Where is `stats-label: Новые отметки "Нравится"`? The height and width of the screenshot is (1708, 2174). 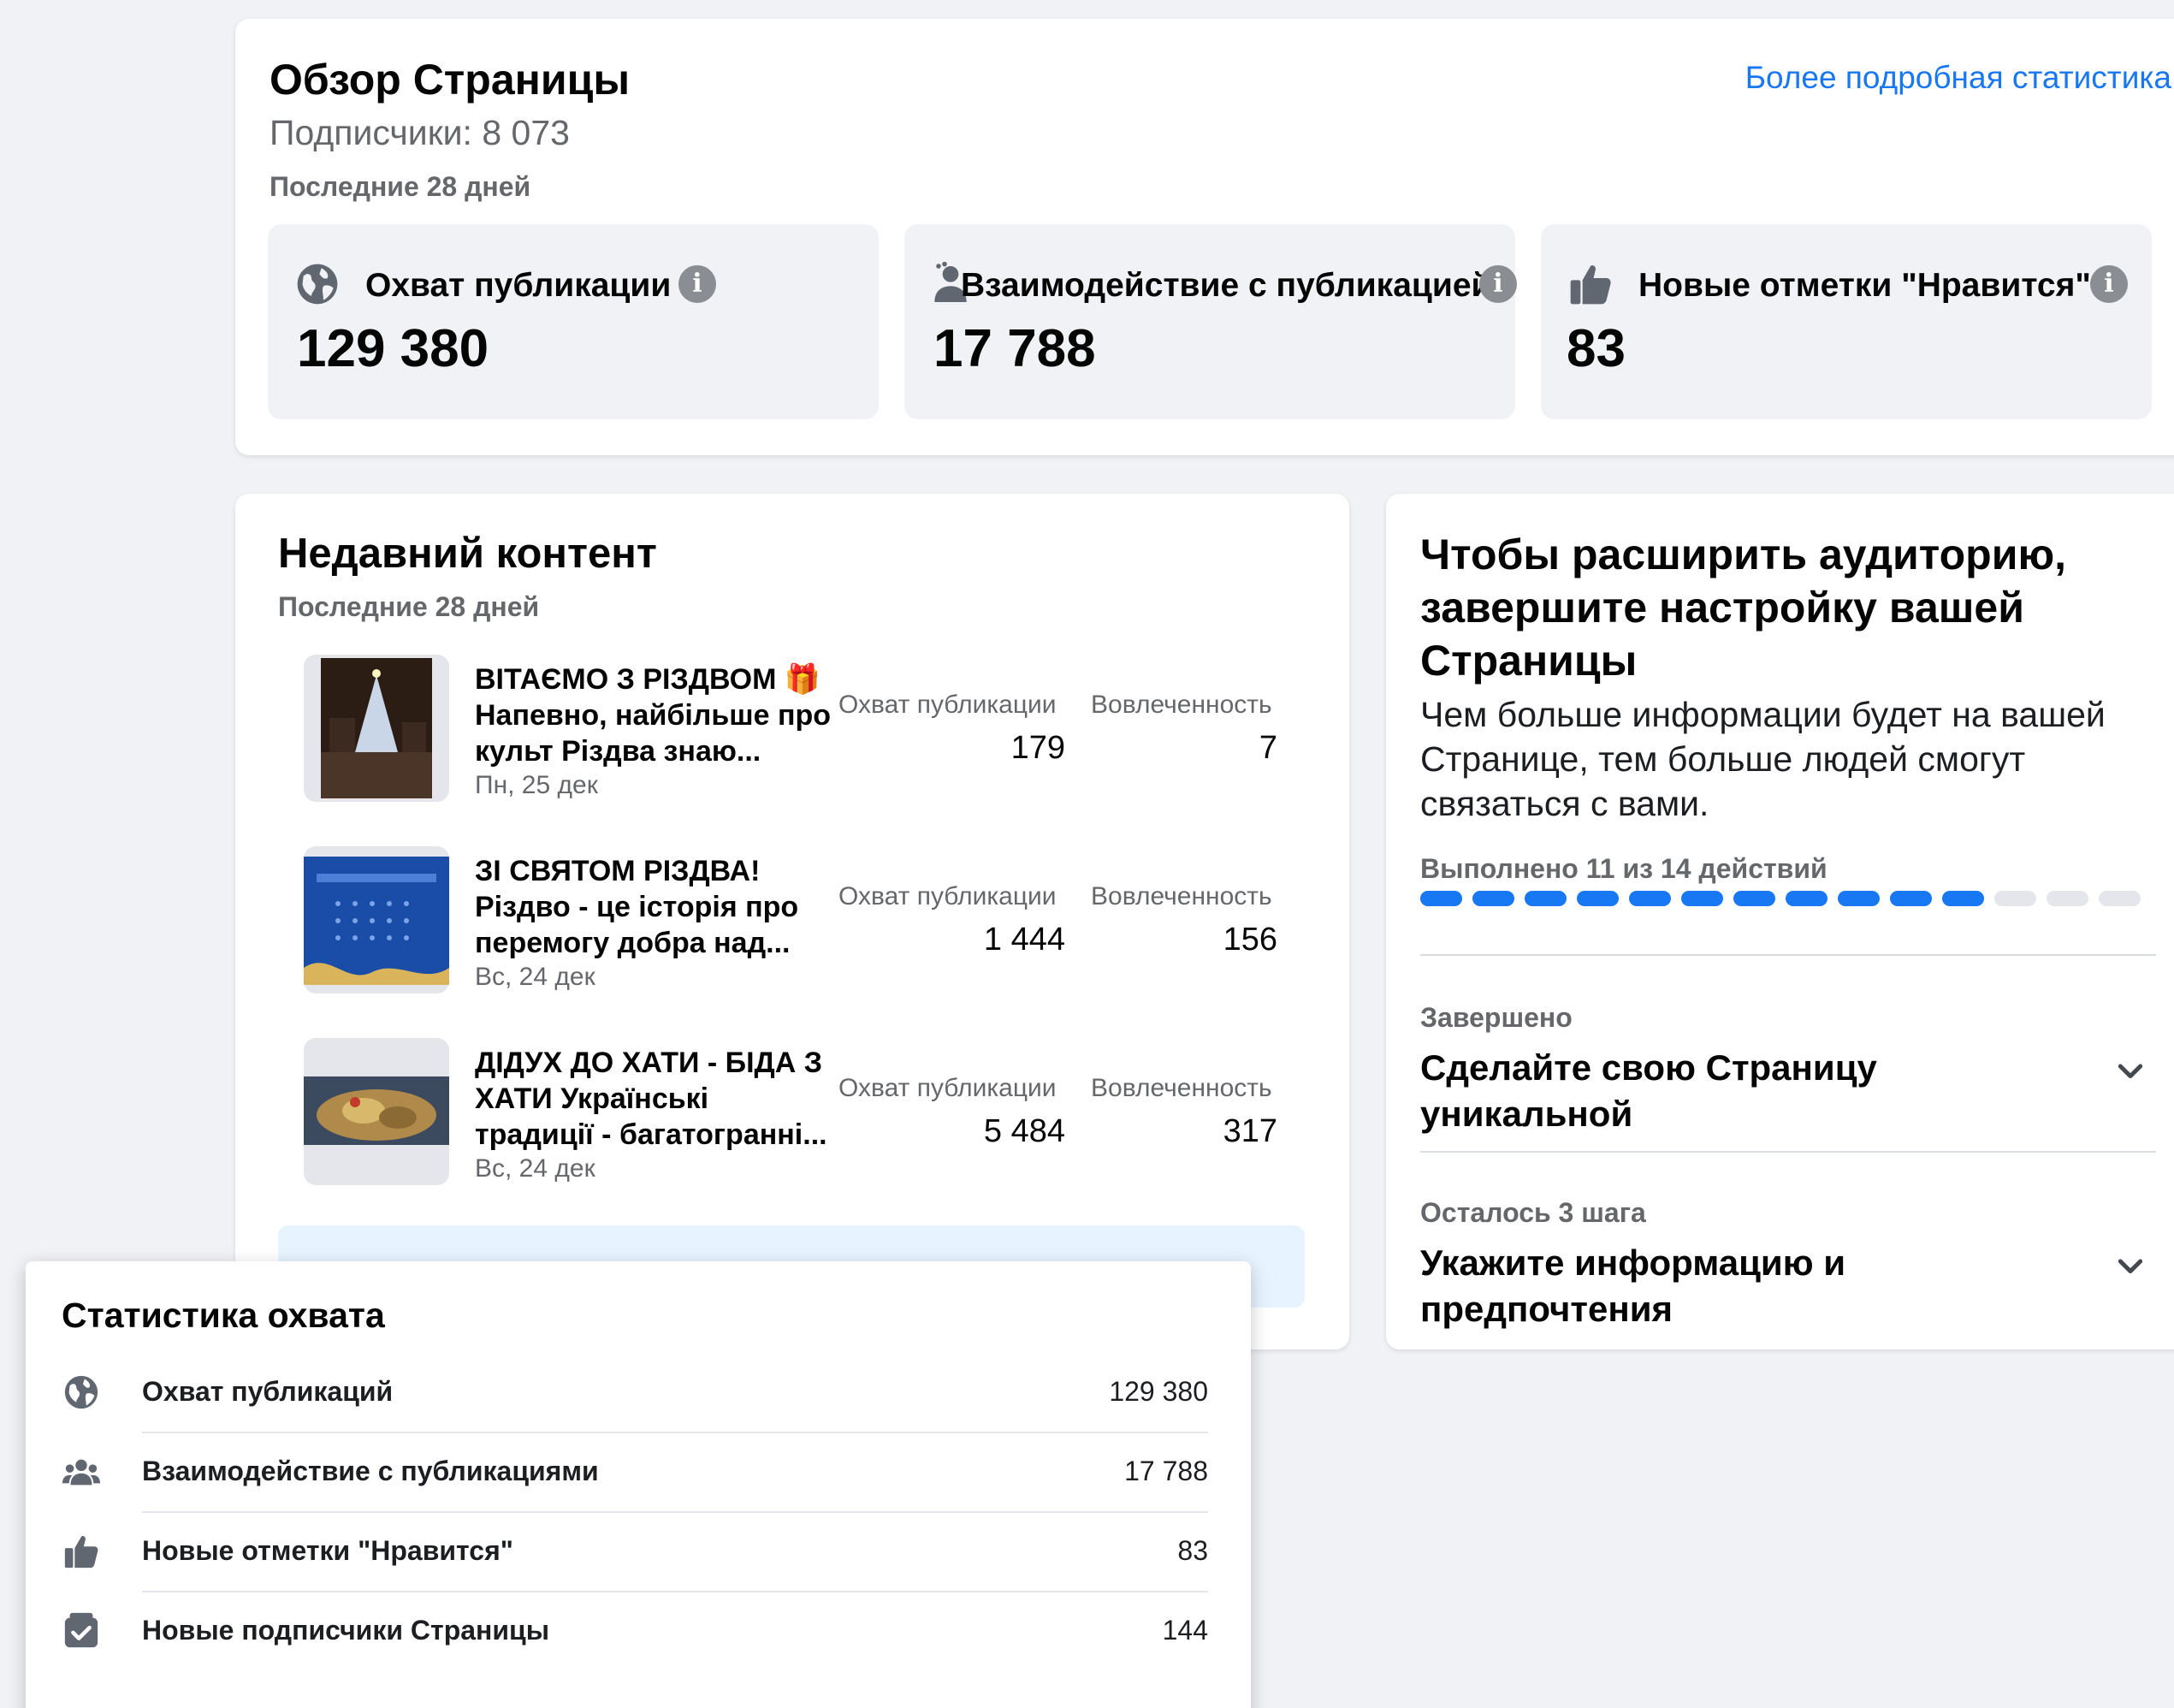 stats-label: Новые отметки "Нравится" is located at coordinates (327, 1550).